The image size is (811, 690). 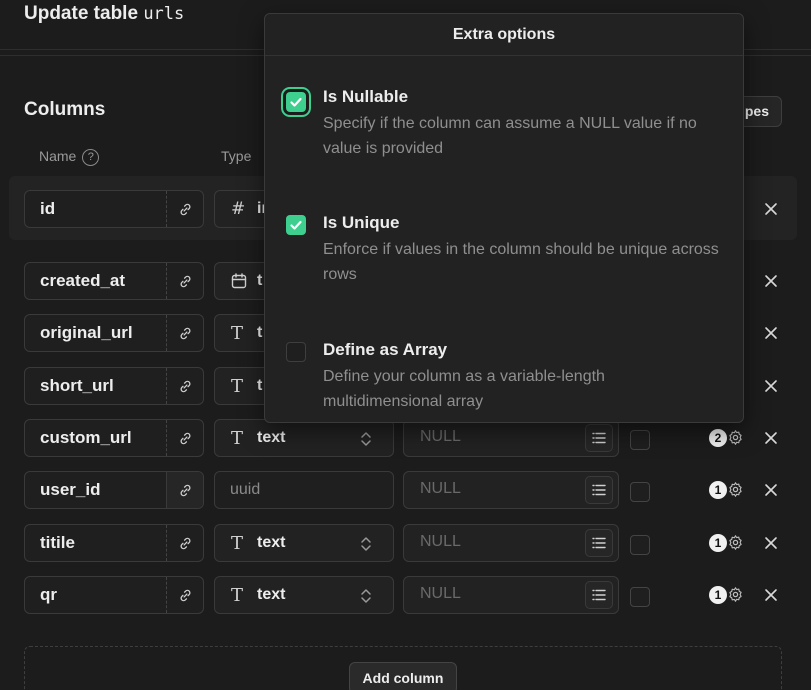 I want to click on column-name-input: custom_url, so click(x=114, y=438).